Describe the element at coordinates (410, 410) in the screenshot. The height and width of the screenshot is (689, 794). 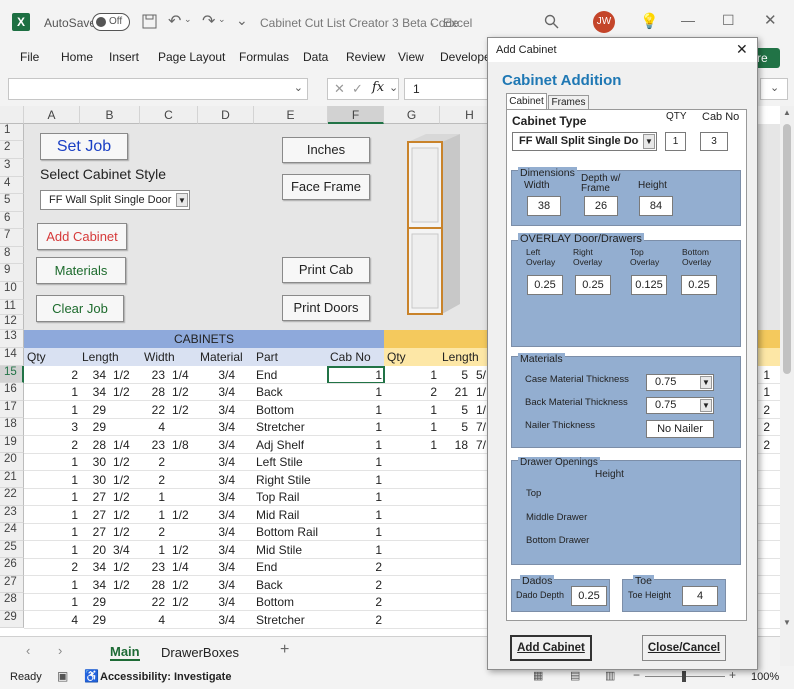
I see `cell-right-qty: 1` at that location.